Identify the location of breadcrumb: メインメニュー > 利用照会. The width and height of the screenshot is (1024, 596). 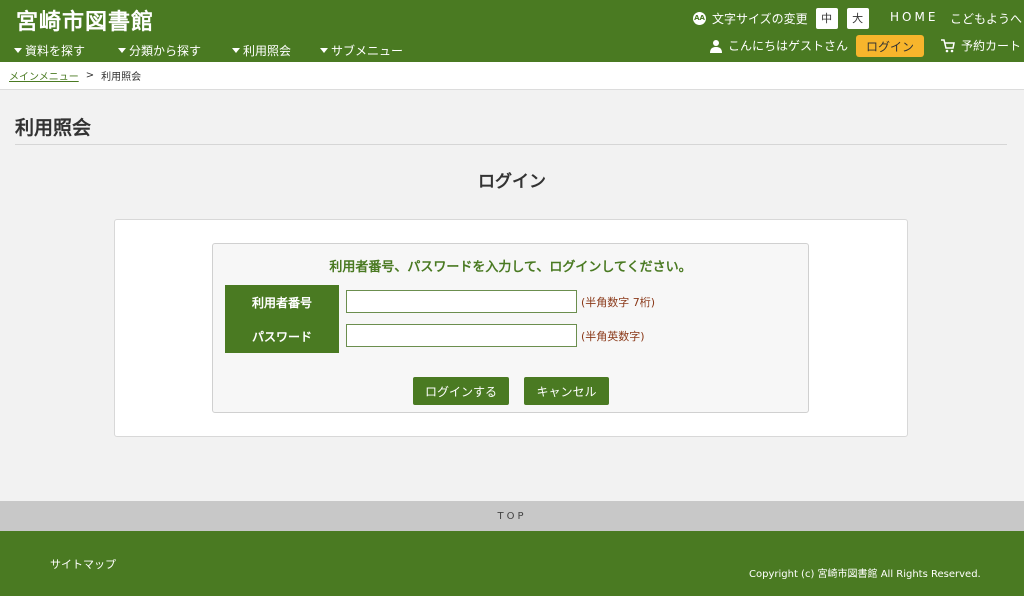
(512, 76).